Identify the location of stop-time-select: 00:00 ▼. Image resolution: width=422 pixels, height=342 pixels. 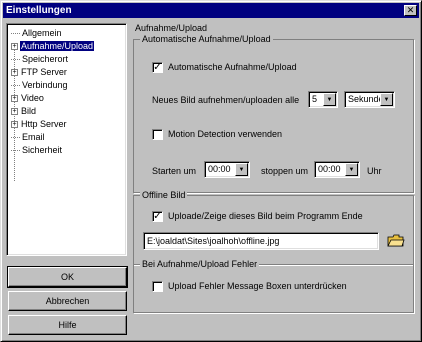
(337, 169).